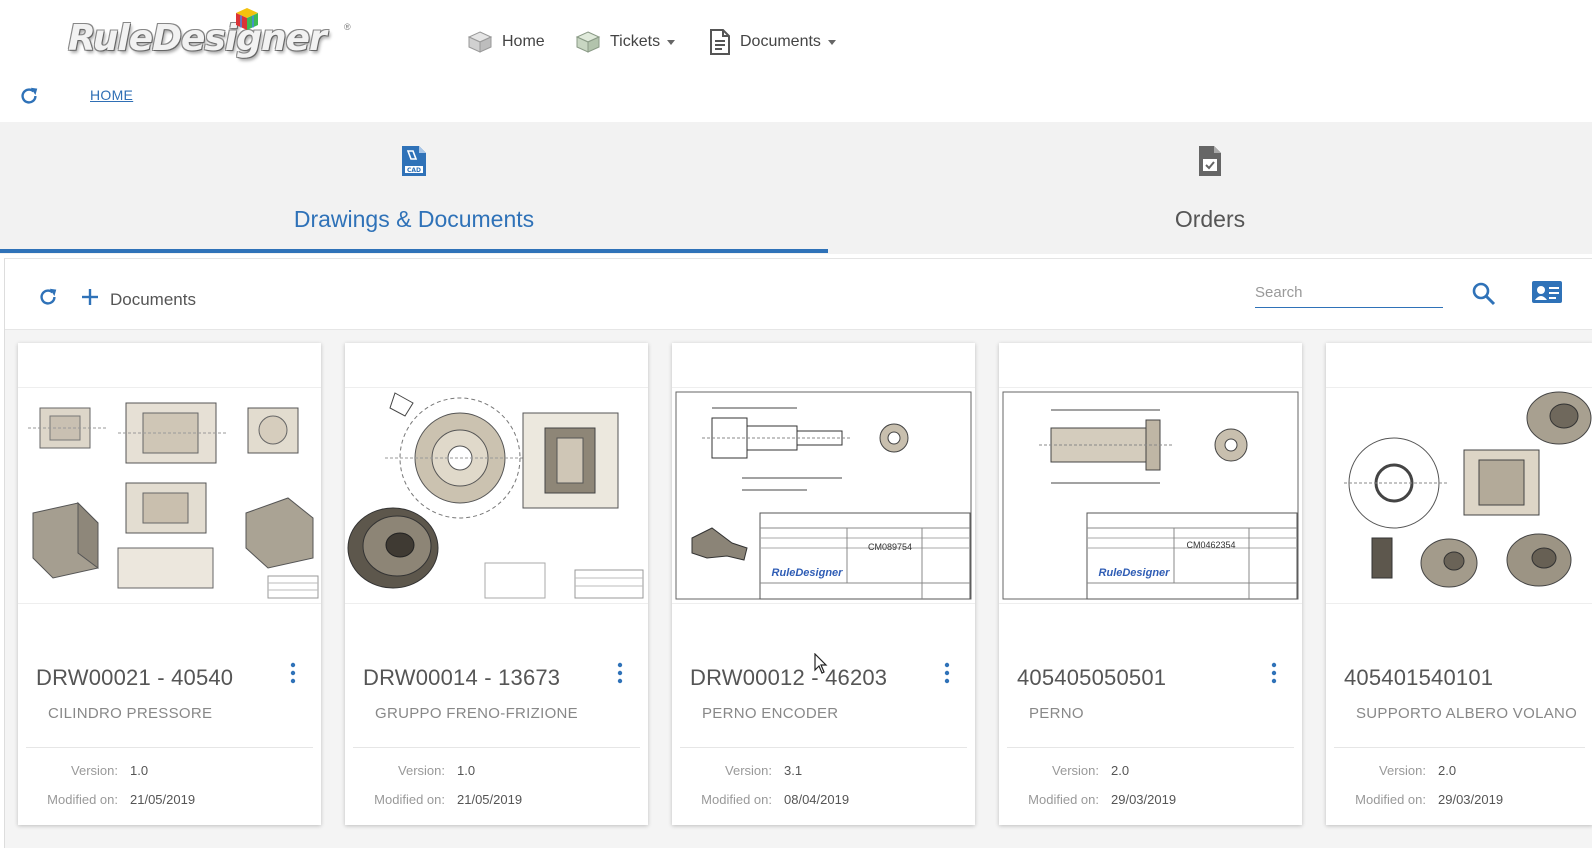 Image resolution: width=1592 pixels, height=848 pixels. I want to click on order-document-icon, so click(1210, 161).